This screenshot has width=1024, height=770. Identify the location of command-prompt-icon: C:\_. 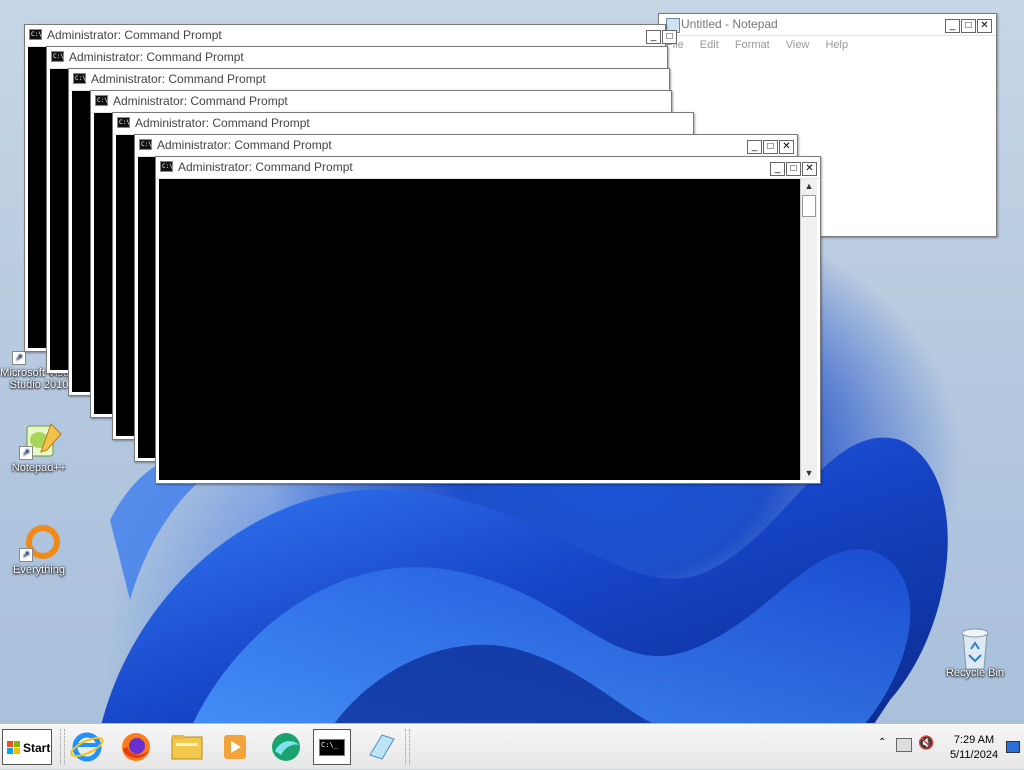
(332, 747).